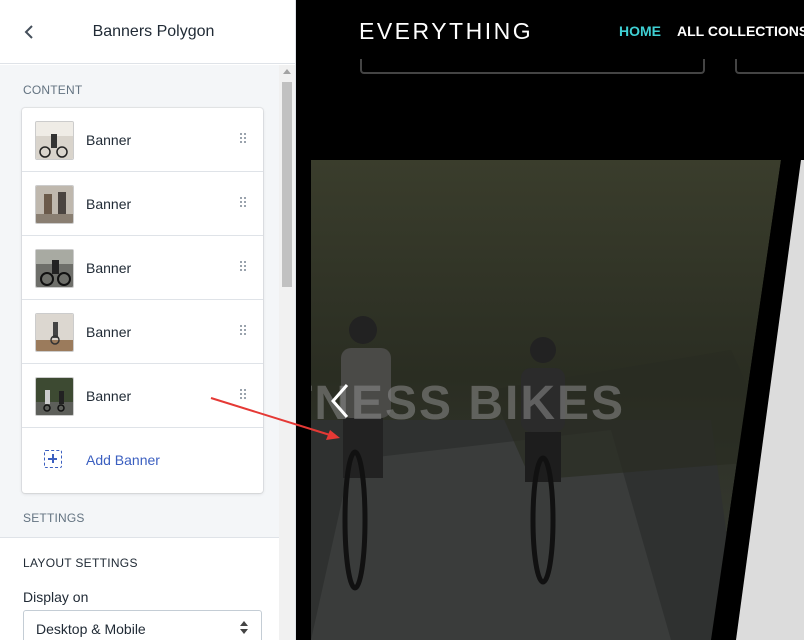 This screenshot has height=640, width=804. What do you see at coordinates (54, 518) in the screenshot?
I see `settings-section-label: SETTINGS` at bounding box center [54, 518].